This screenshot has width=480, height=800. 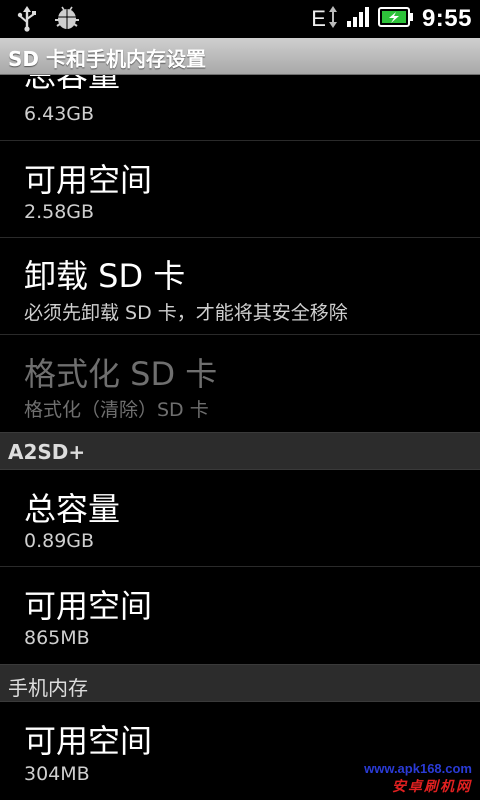 What do you see at coordinates (358, 19) in the screenshot?
I see `signal-icon` at bounding box center [358, 19].